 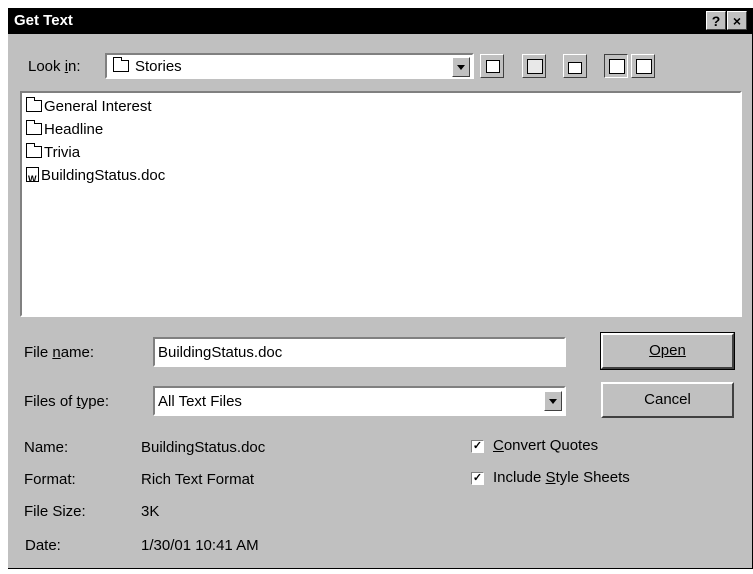 I want to click on include-style-sheets-checkbox: ✓, so click(x=477, y=478).